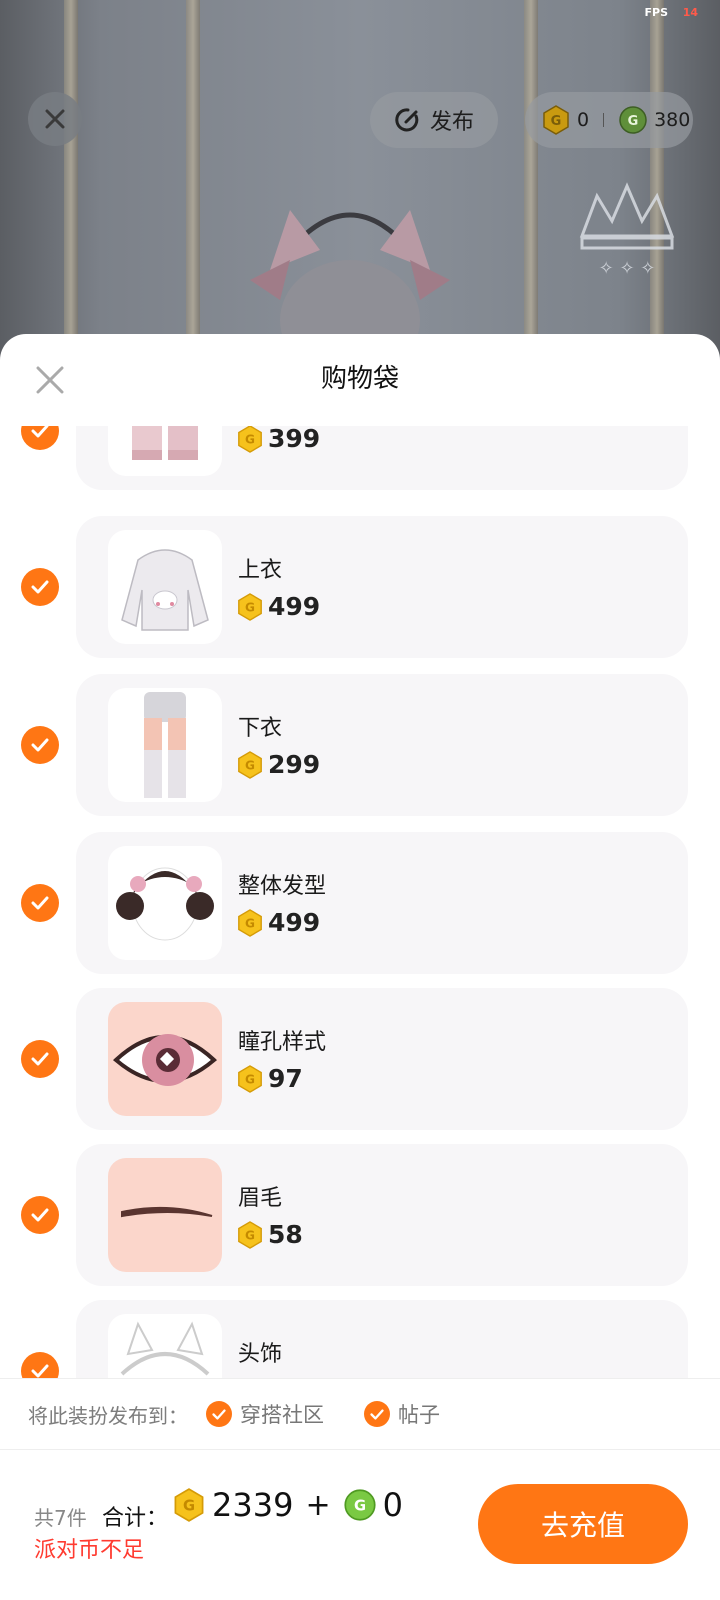 Image resolution: width=720 pixels, height=1600 pixels. I want to click on currency-b-value: 380, so click(672, 120).